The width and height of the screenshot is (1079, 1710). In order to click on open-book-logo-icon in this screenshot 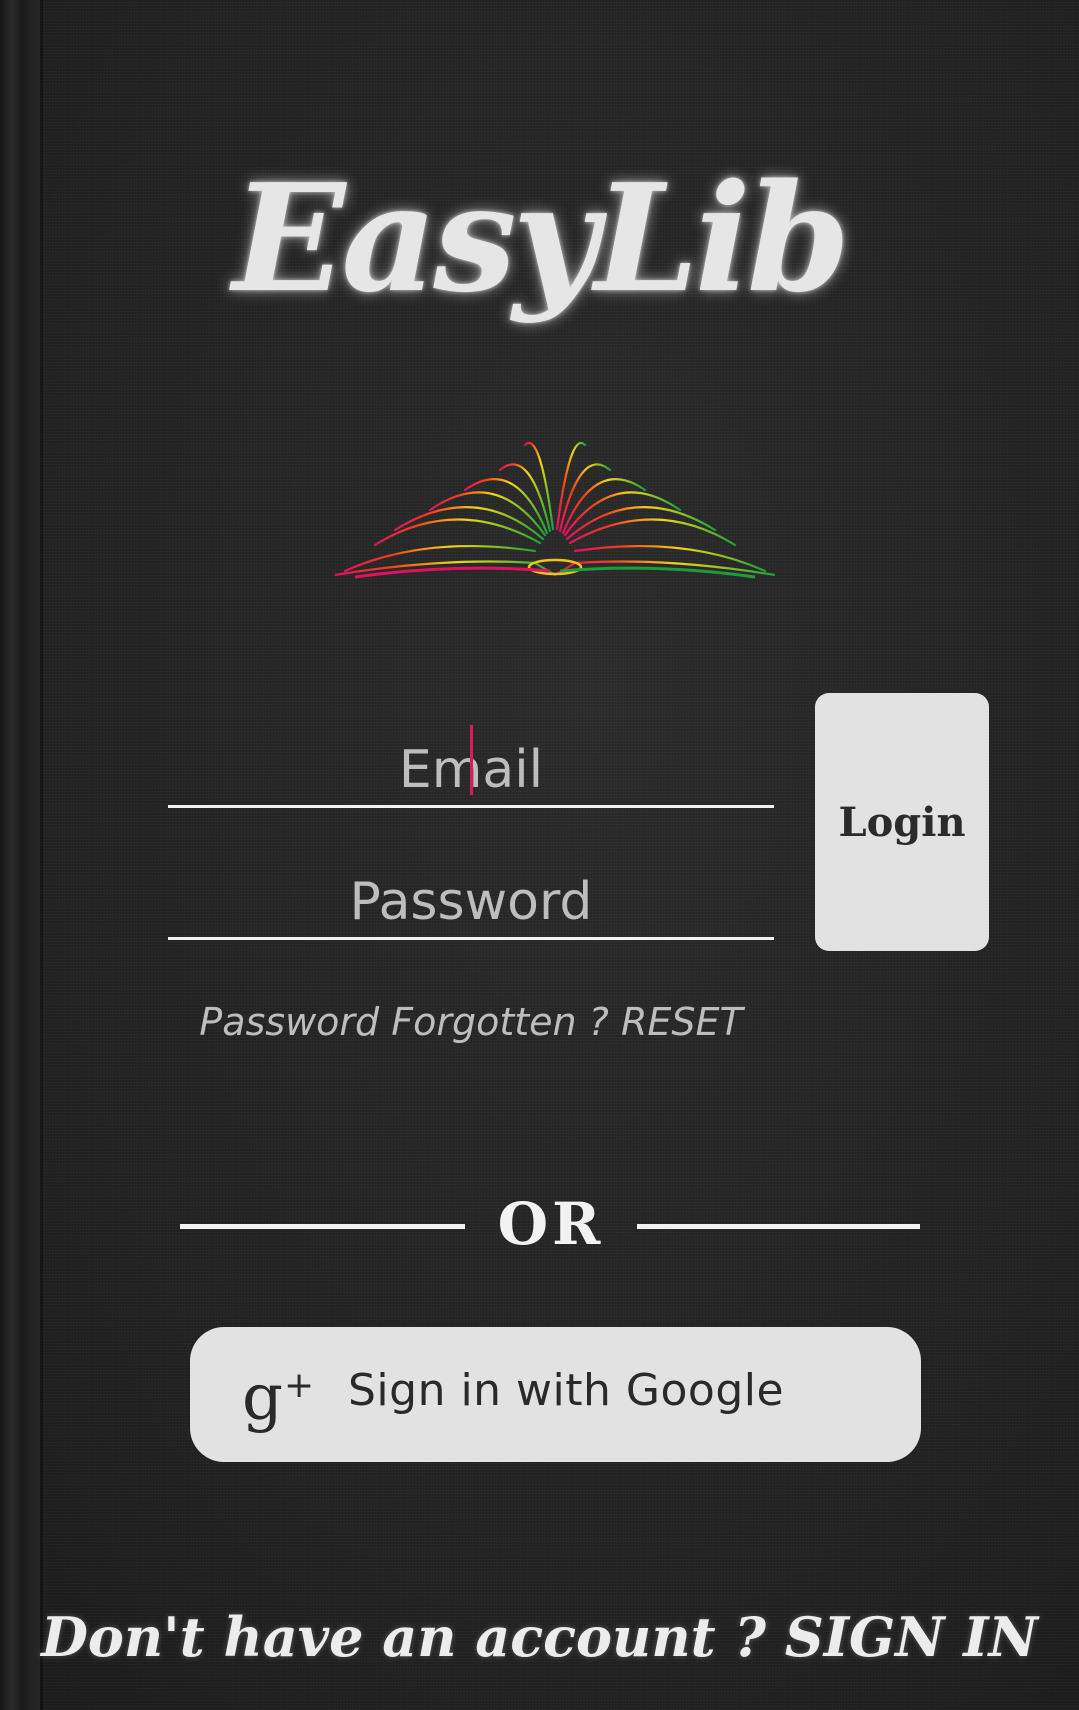, I will do `click(555, 510)`.